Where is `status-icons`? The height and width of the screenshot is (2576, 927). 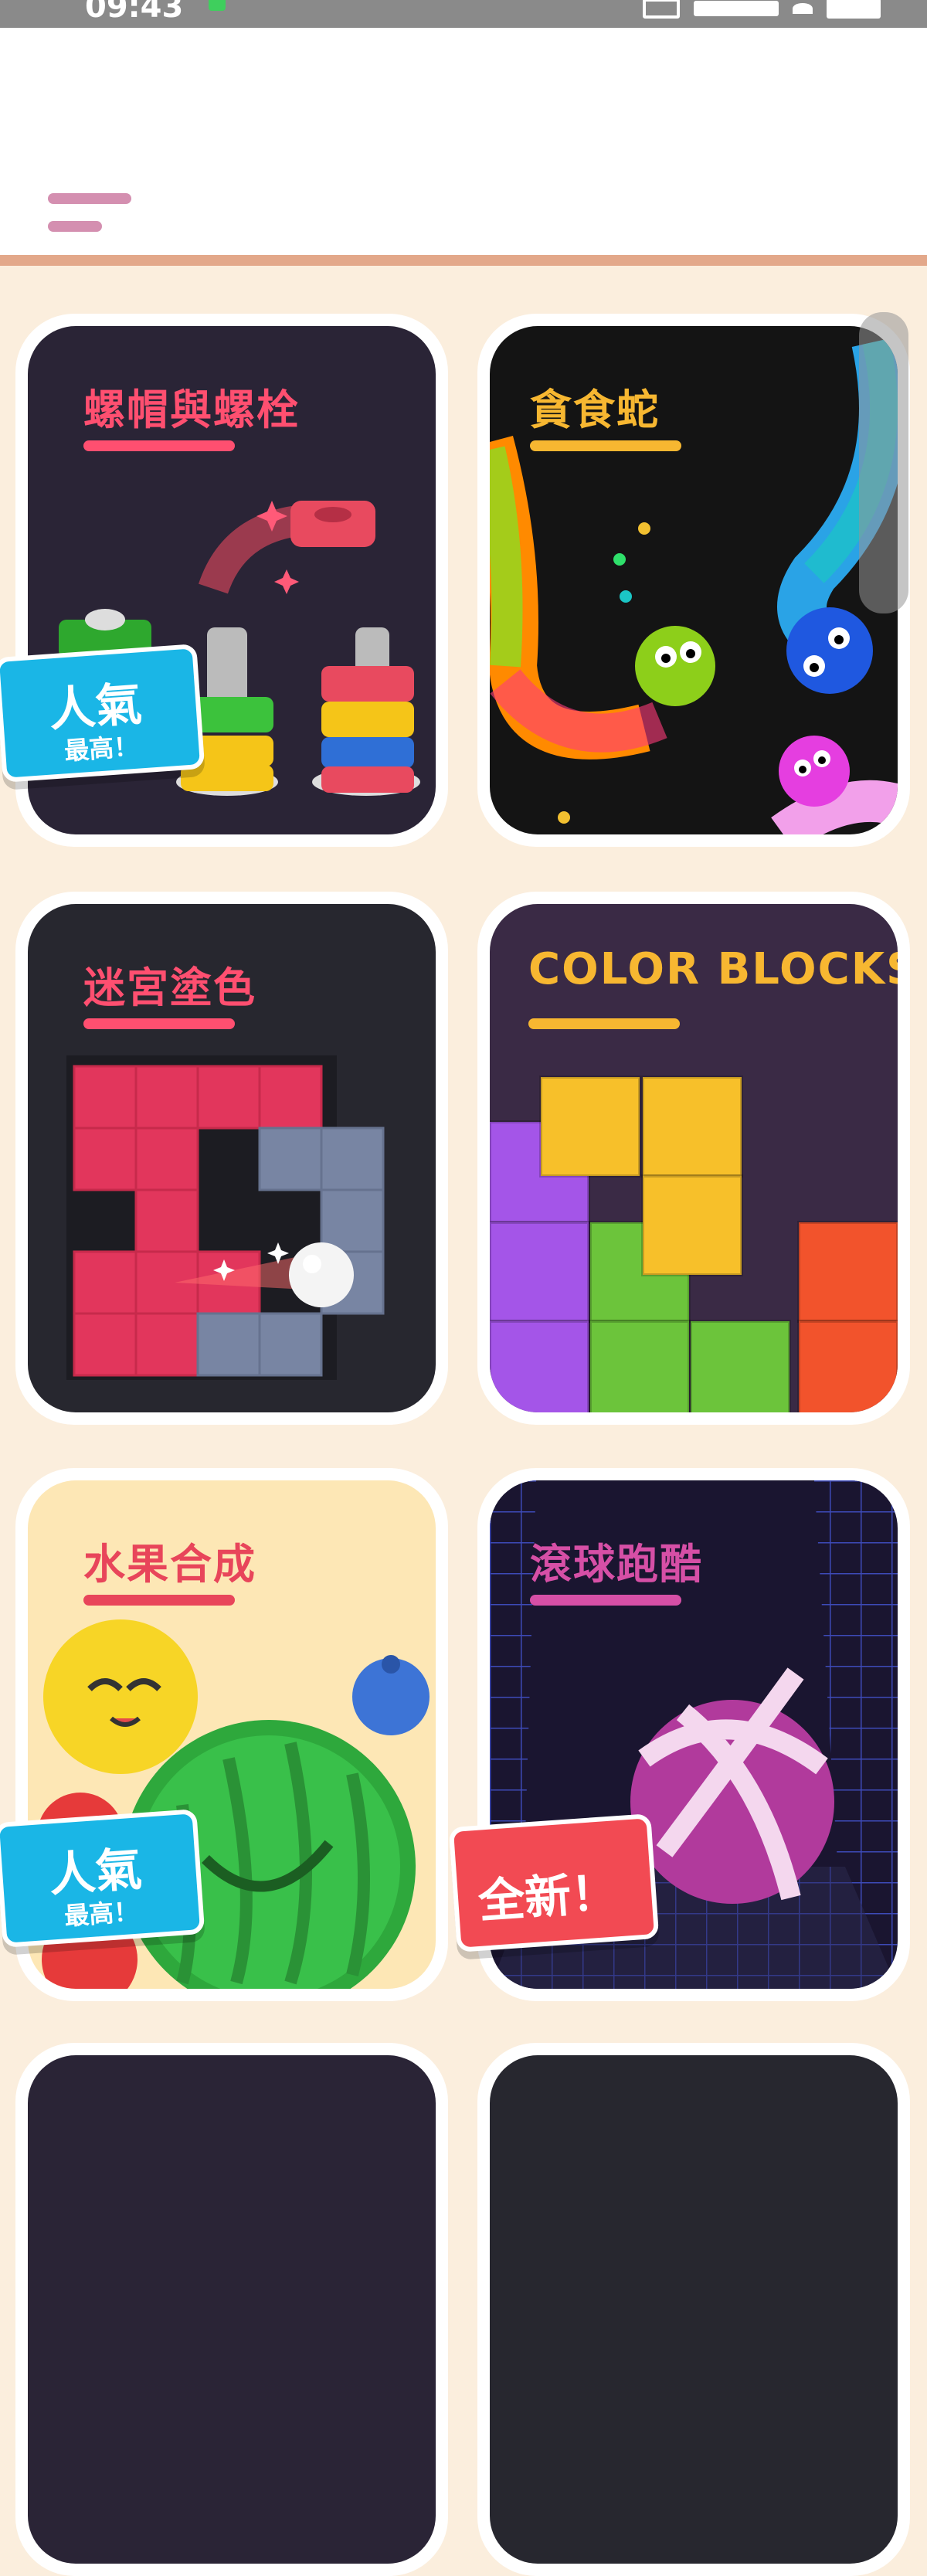 status-icons is located at coordinates (762, 11).